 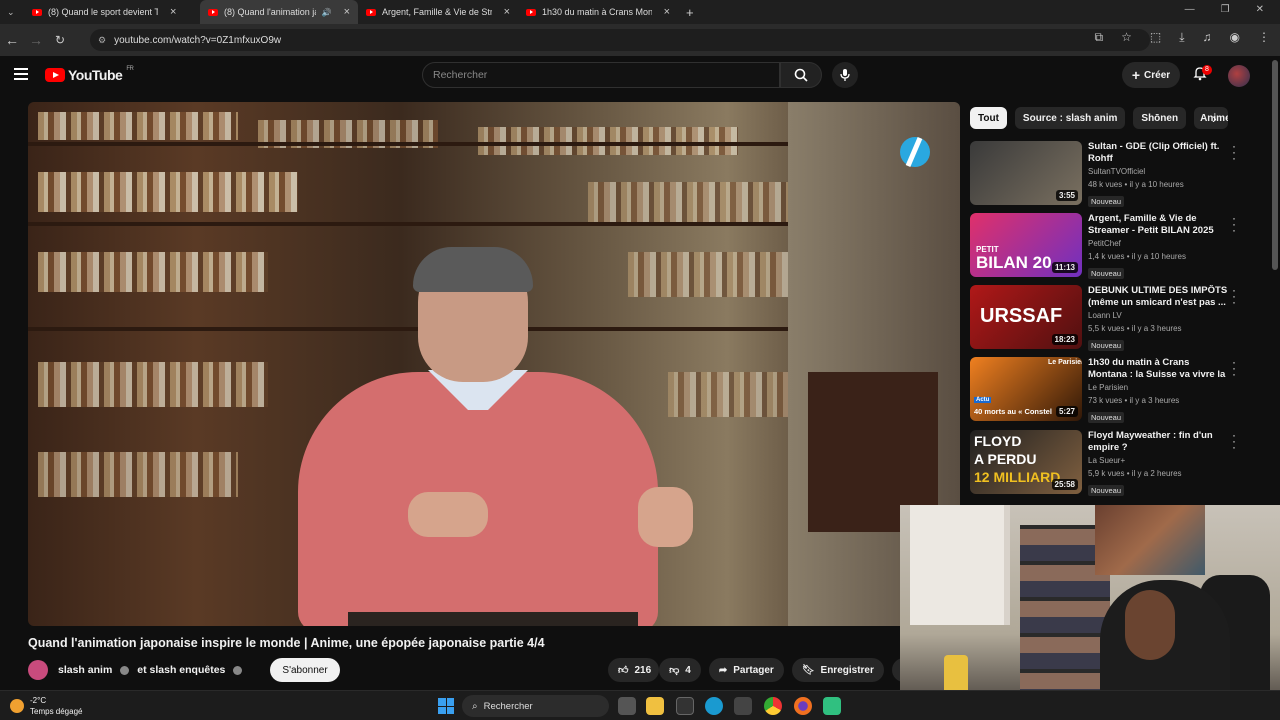 I want to click on save-button: 🔖︎ Enregistrer, so click(x=837, y=670).